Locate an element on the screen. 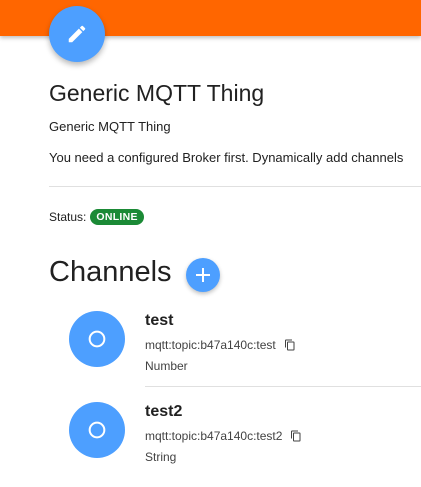 Image resolution: width=421 pixels, height=487 pixels. channel-name: test2 is located at coordinates (164, 411).